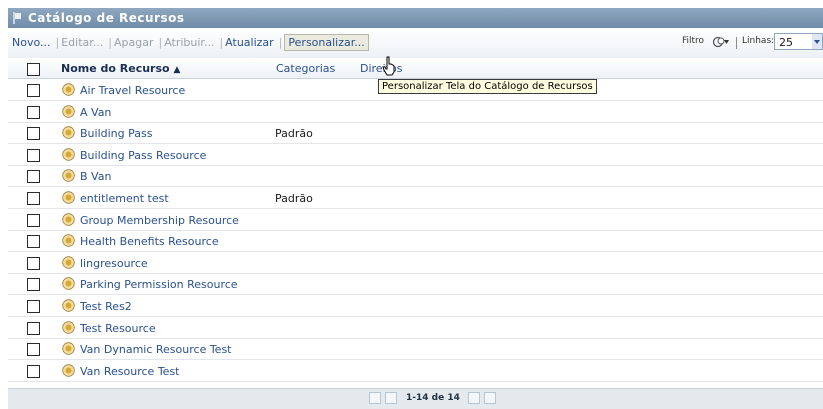 The image size is (823, 409). I want to click on resource-name-link: lingresource, so click(114, 263).